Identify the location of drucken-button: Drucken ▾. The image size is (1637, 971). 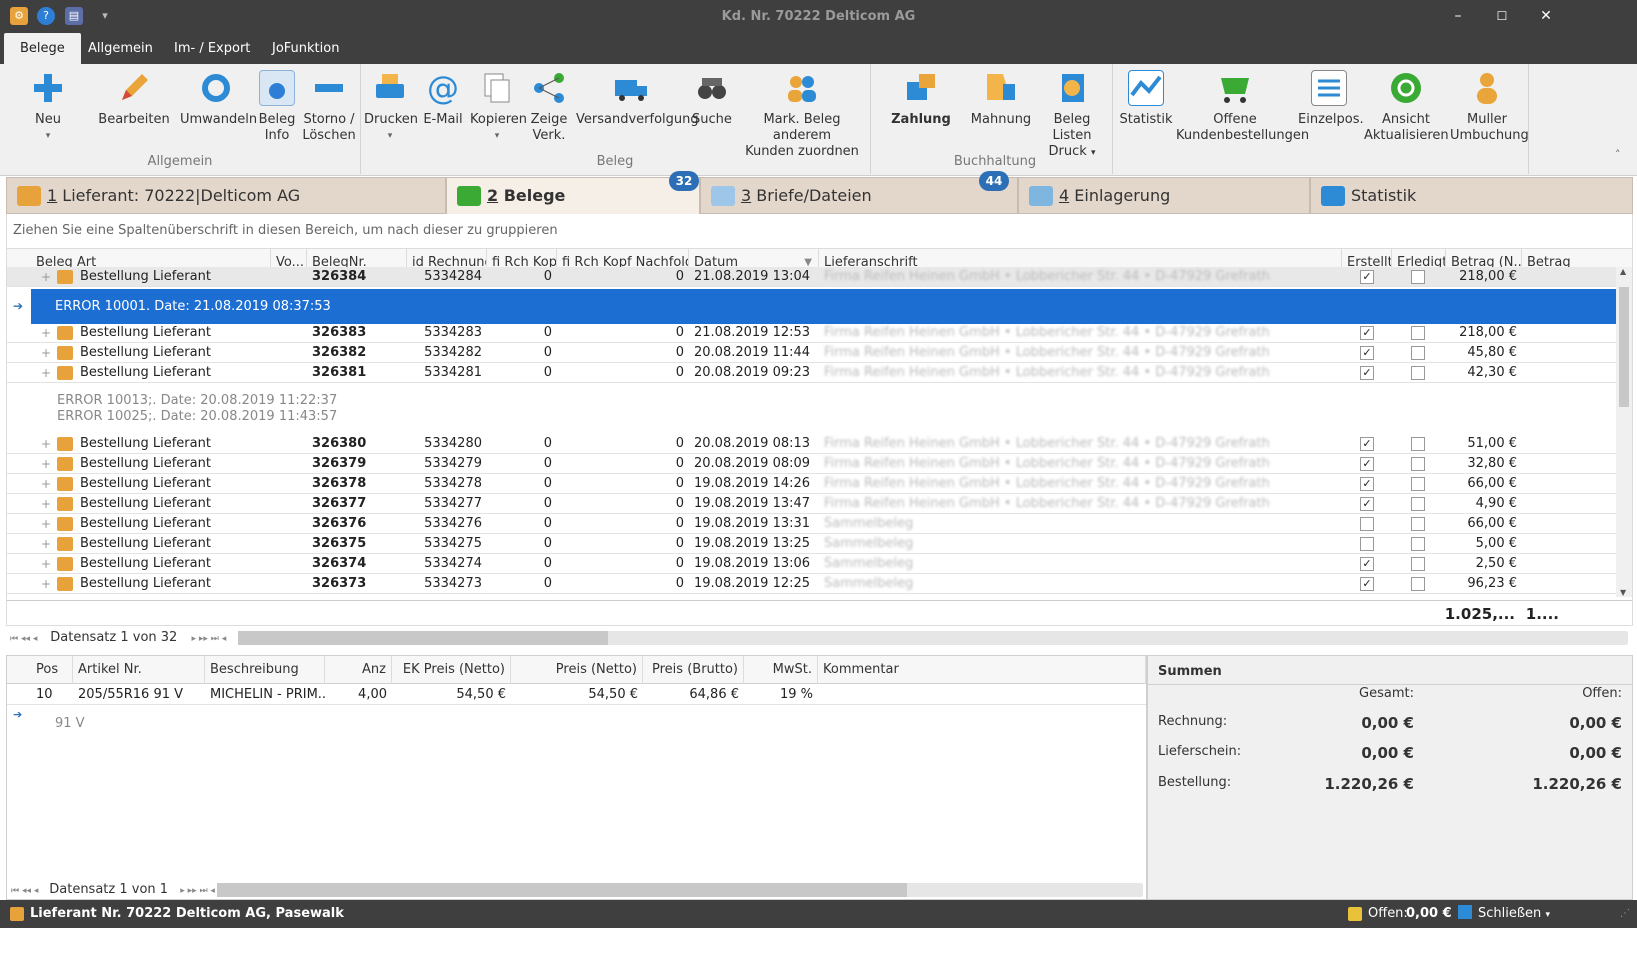
(391, 107).